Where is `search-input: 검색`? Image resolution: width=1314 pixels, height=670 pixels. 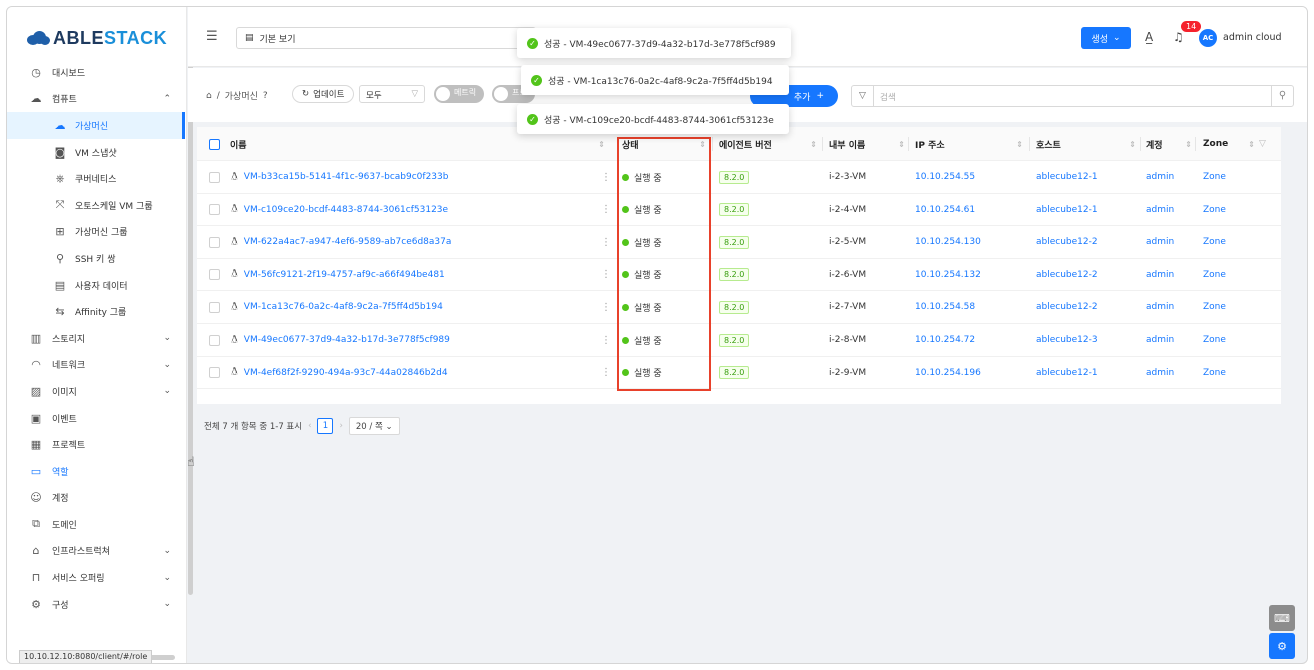 search-input: 검색 is located at coordinates (888, 97).